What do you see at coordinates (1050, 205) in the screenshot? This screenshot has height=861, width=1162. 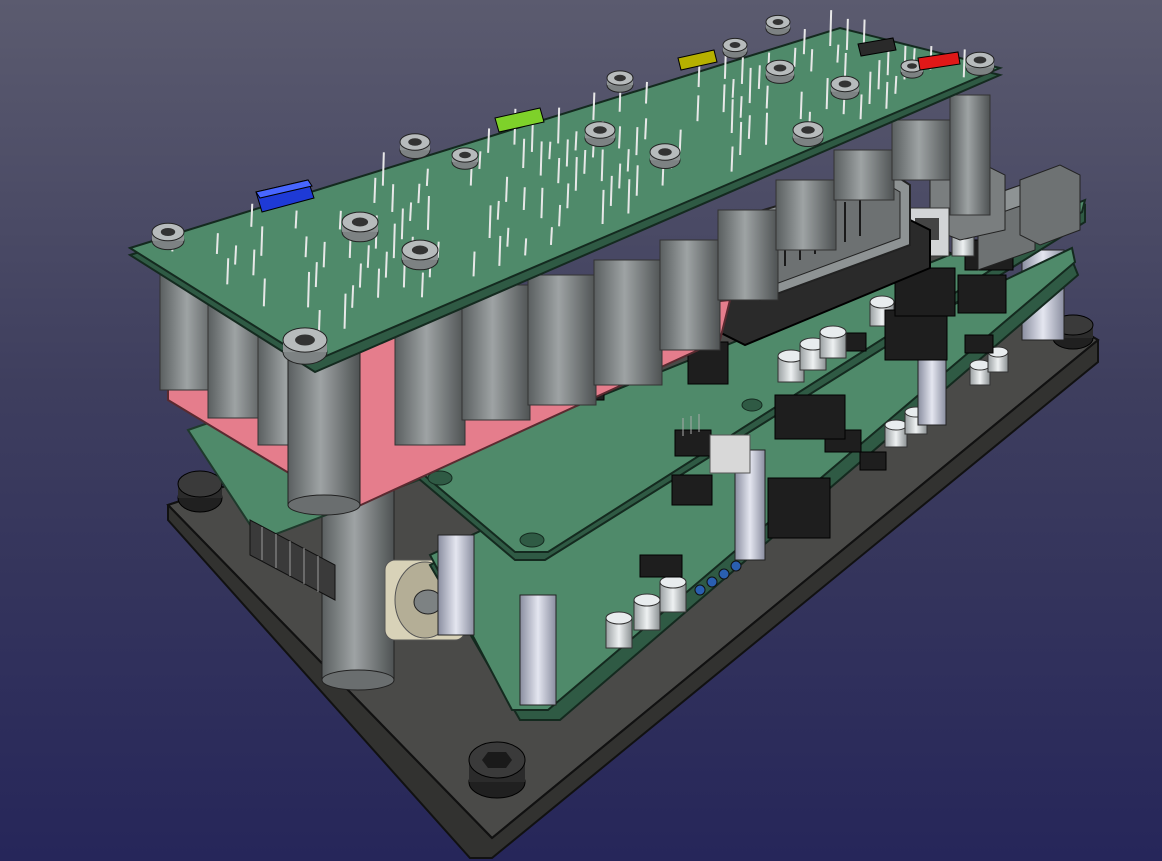 I see `ethernet-jack` at bounding box center [1050, 205].